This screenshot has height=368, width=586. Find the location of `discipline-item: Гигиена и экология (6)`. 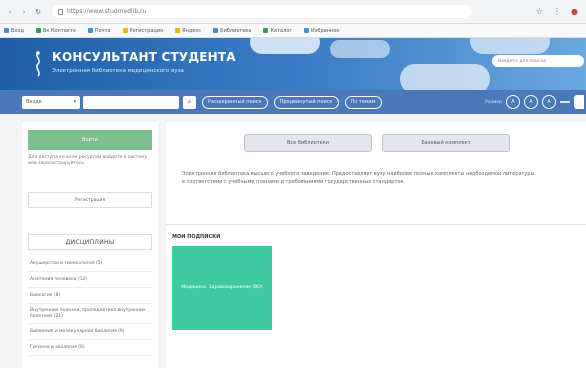

discipline-item: Гигиена и экология (6) is located at coordinates (90, 348).